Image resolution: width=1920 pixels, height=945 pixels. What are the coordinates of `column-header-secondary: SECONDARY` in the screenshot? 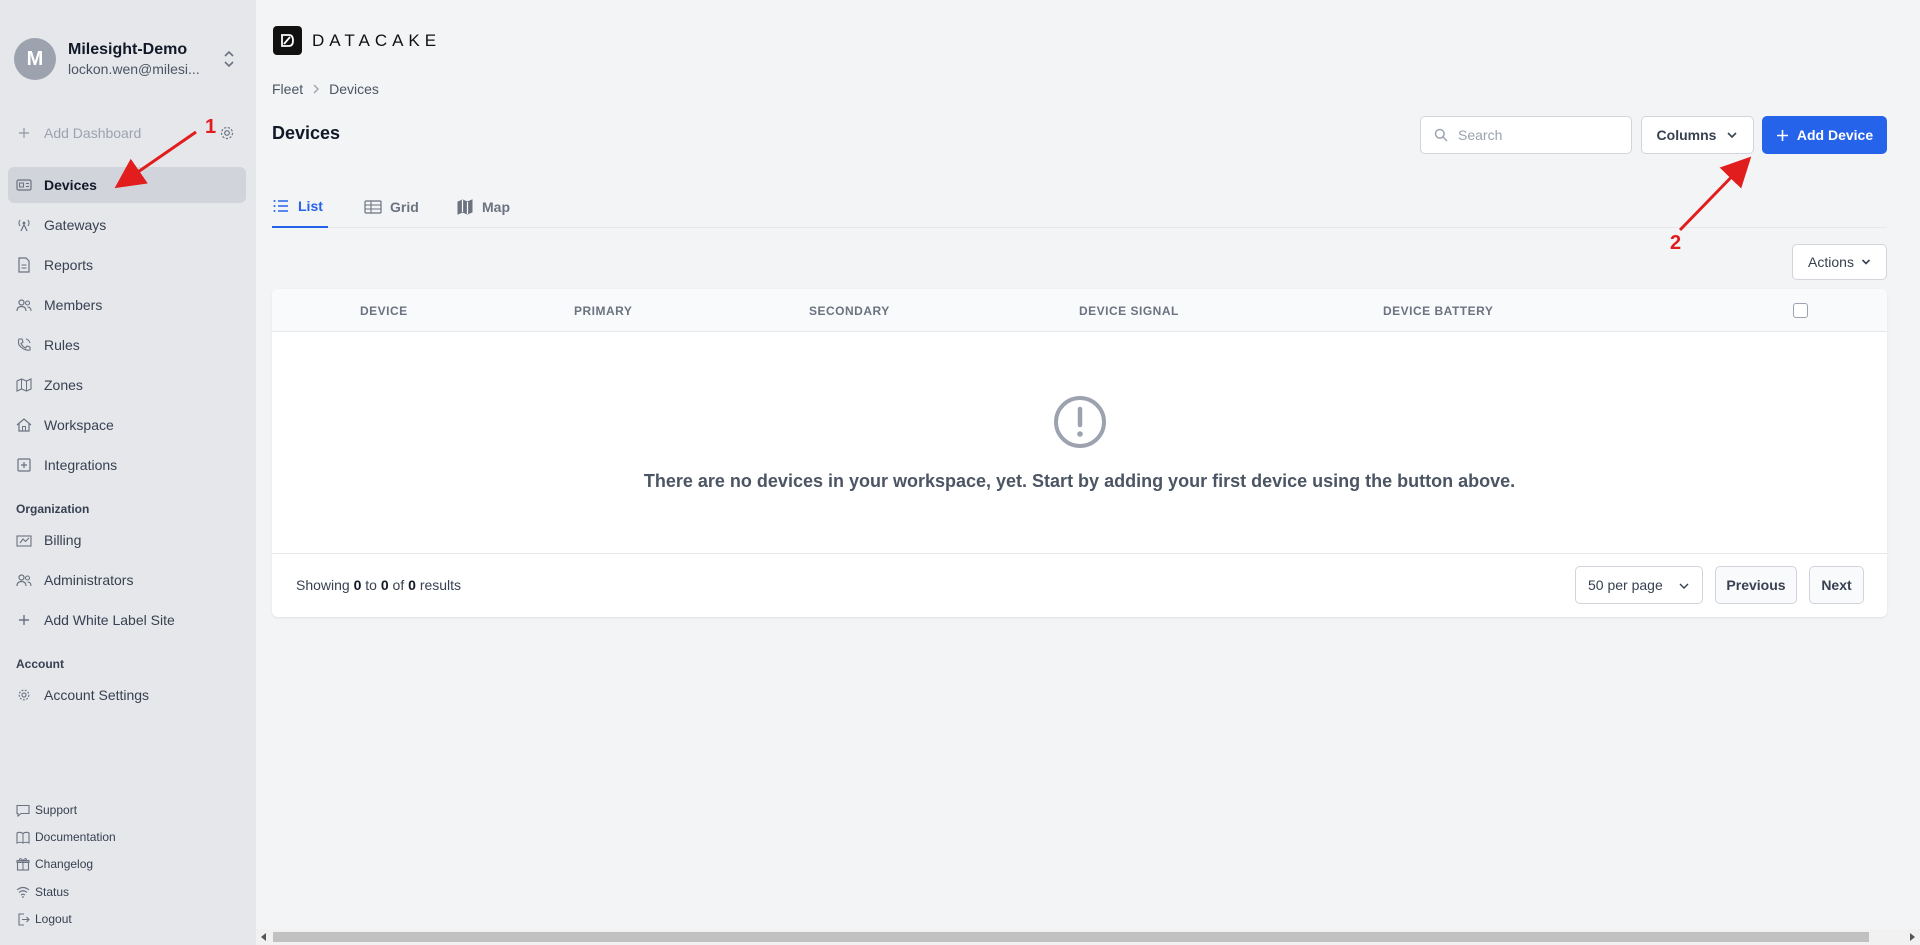 It's located at (849, 310).